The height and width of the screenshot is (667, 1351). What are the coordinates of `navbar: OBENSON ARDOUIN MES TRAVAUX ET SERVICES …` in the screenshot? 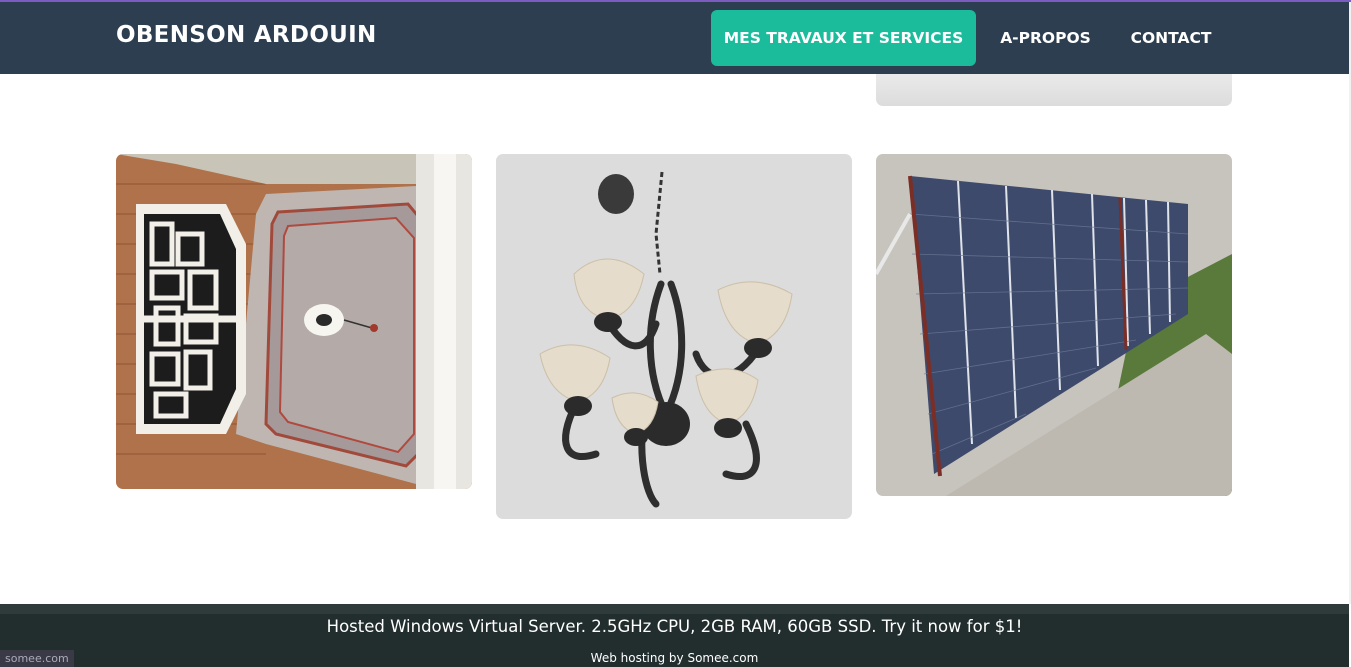 It's located at (674, 37).